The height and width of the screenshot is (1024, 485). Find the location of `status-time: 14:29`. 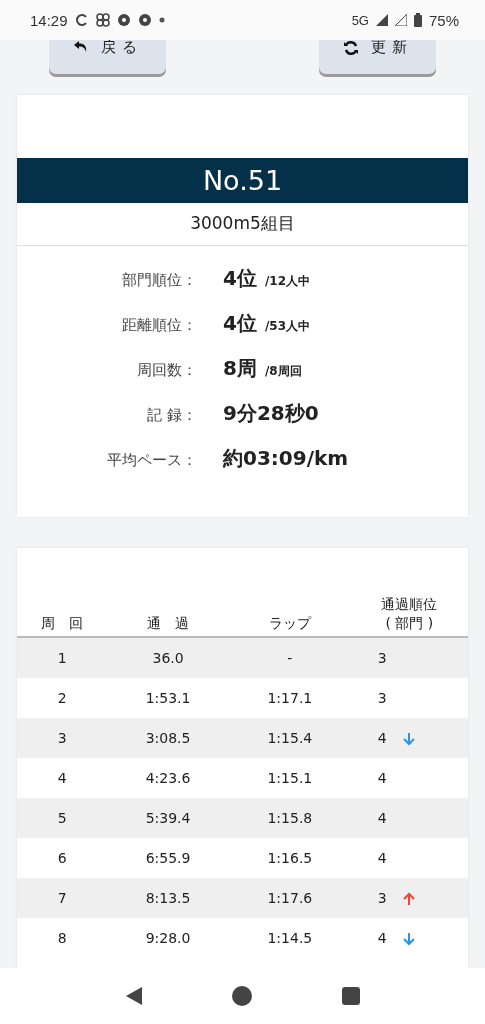

status-time: 14:29 is located at coordinates (49, 20).